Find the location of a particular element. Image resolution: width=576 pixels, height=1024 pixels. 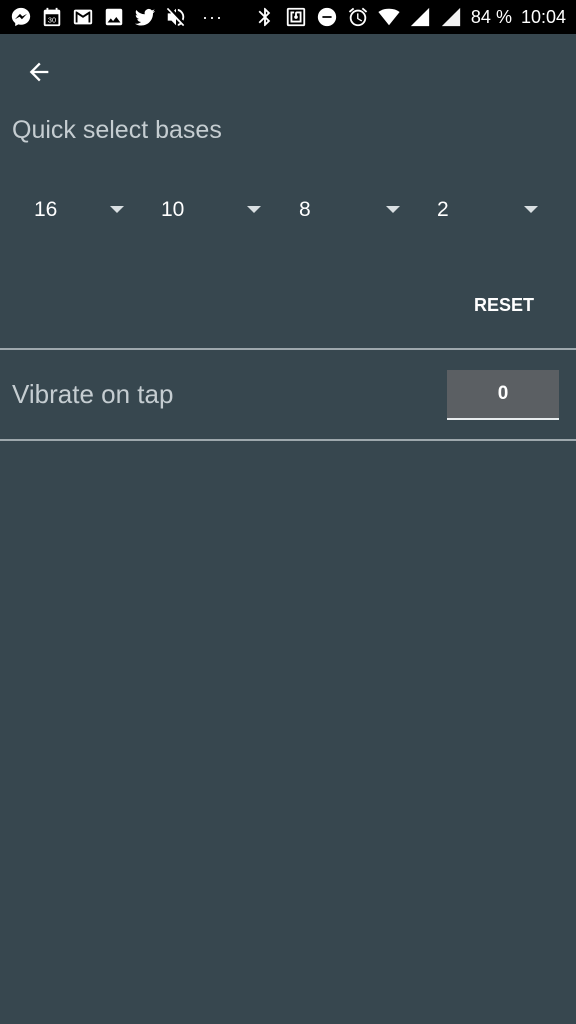

more-notifications: ··· is located at coordinates (212, 16).